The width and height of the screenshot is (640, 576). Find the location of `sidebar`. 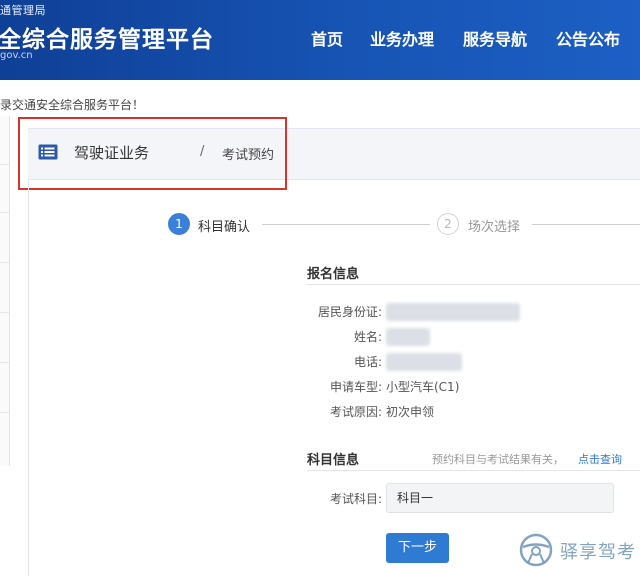

sidebar is located at coordinates (5, 291).